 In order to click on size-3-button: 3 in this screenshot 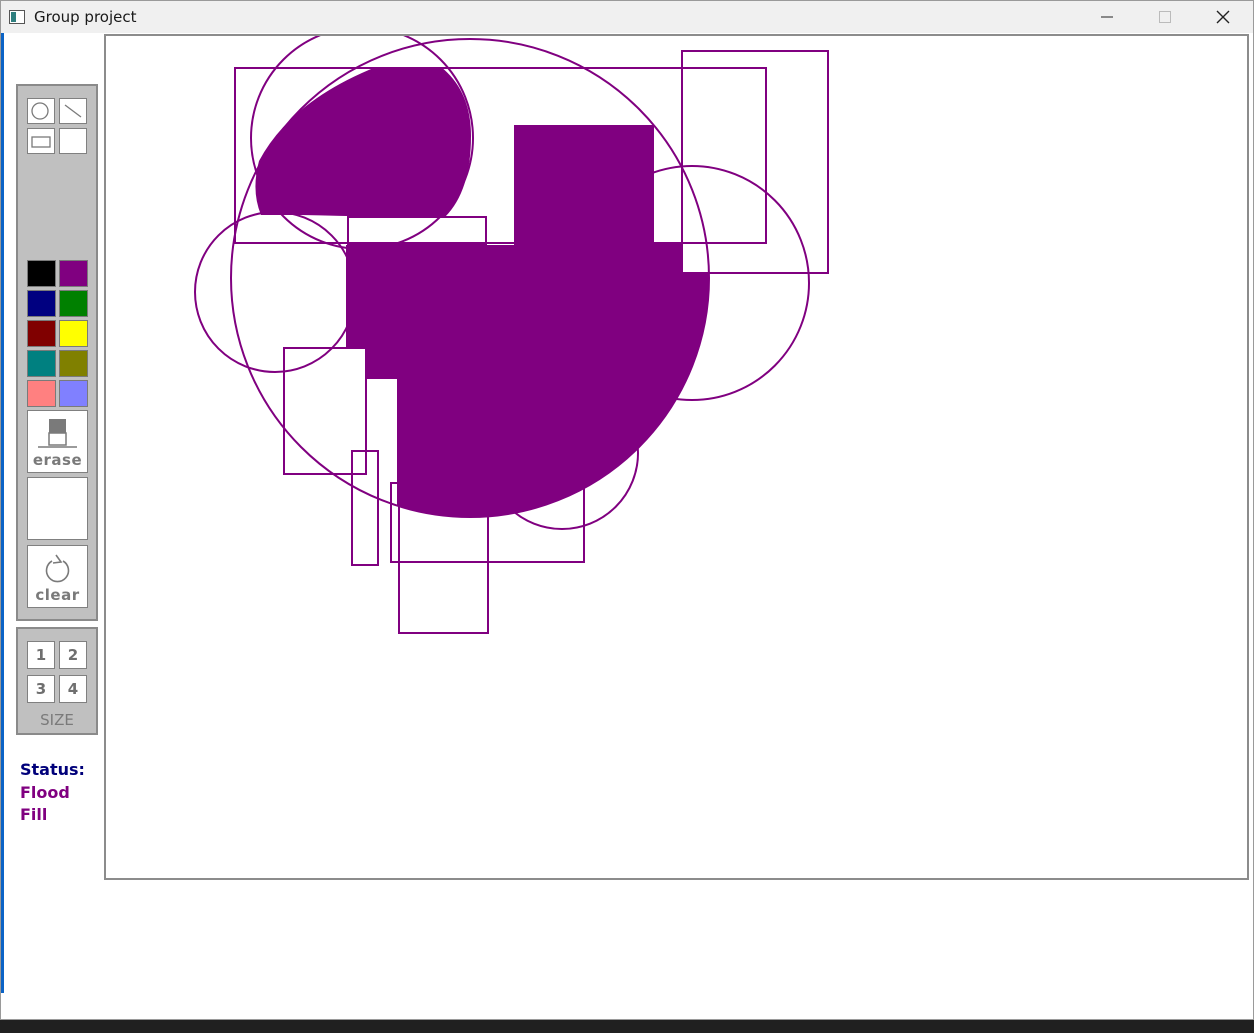, I will do `click(41, 689)`.